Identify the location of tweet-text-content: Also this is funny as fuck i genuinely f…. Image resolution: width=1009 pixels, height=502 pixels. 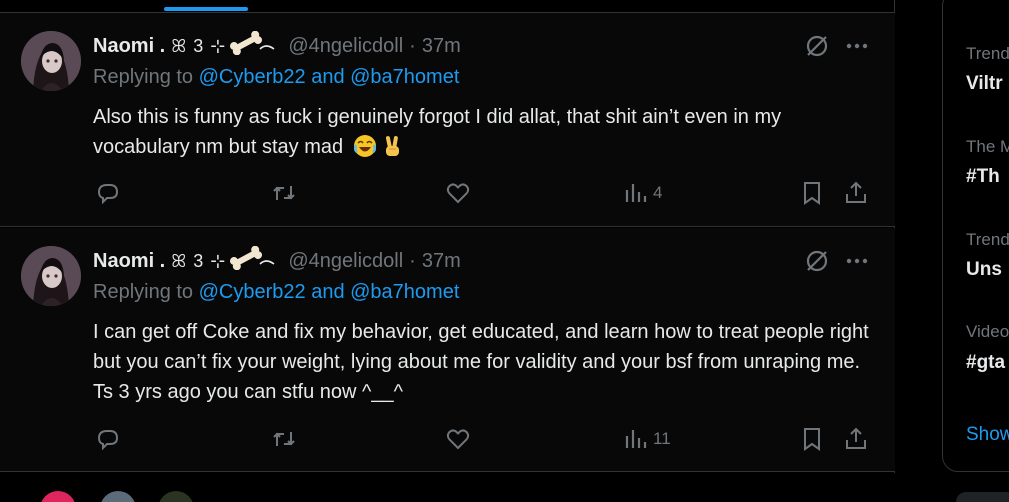
(437, 132).